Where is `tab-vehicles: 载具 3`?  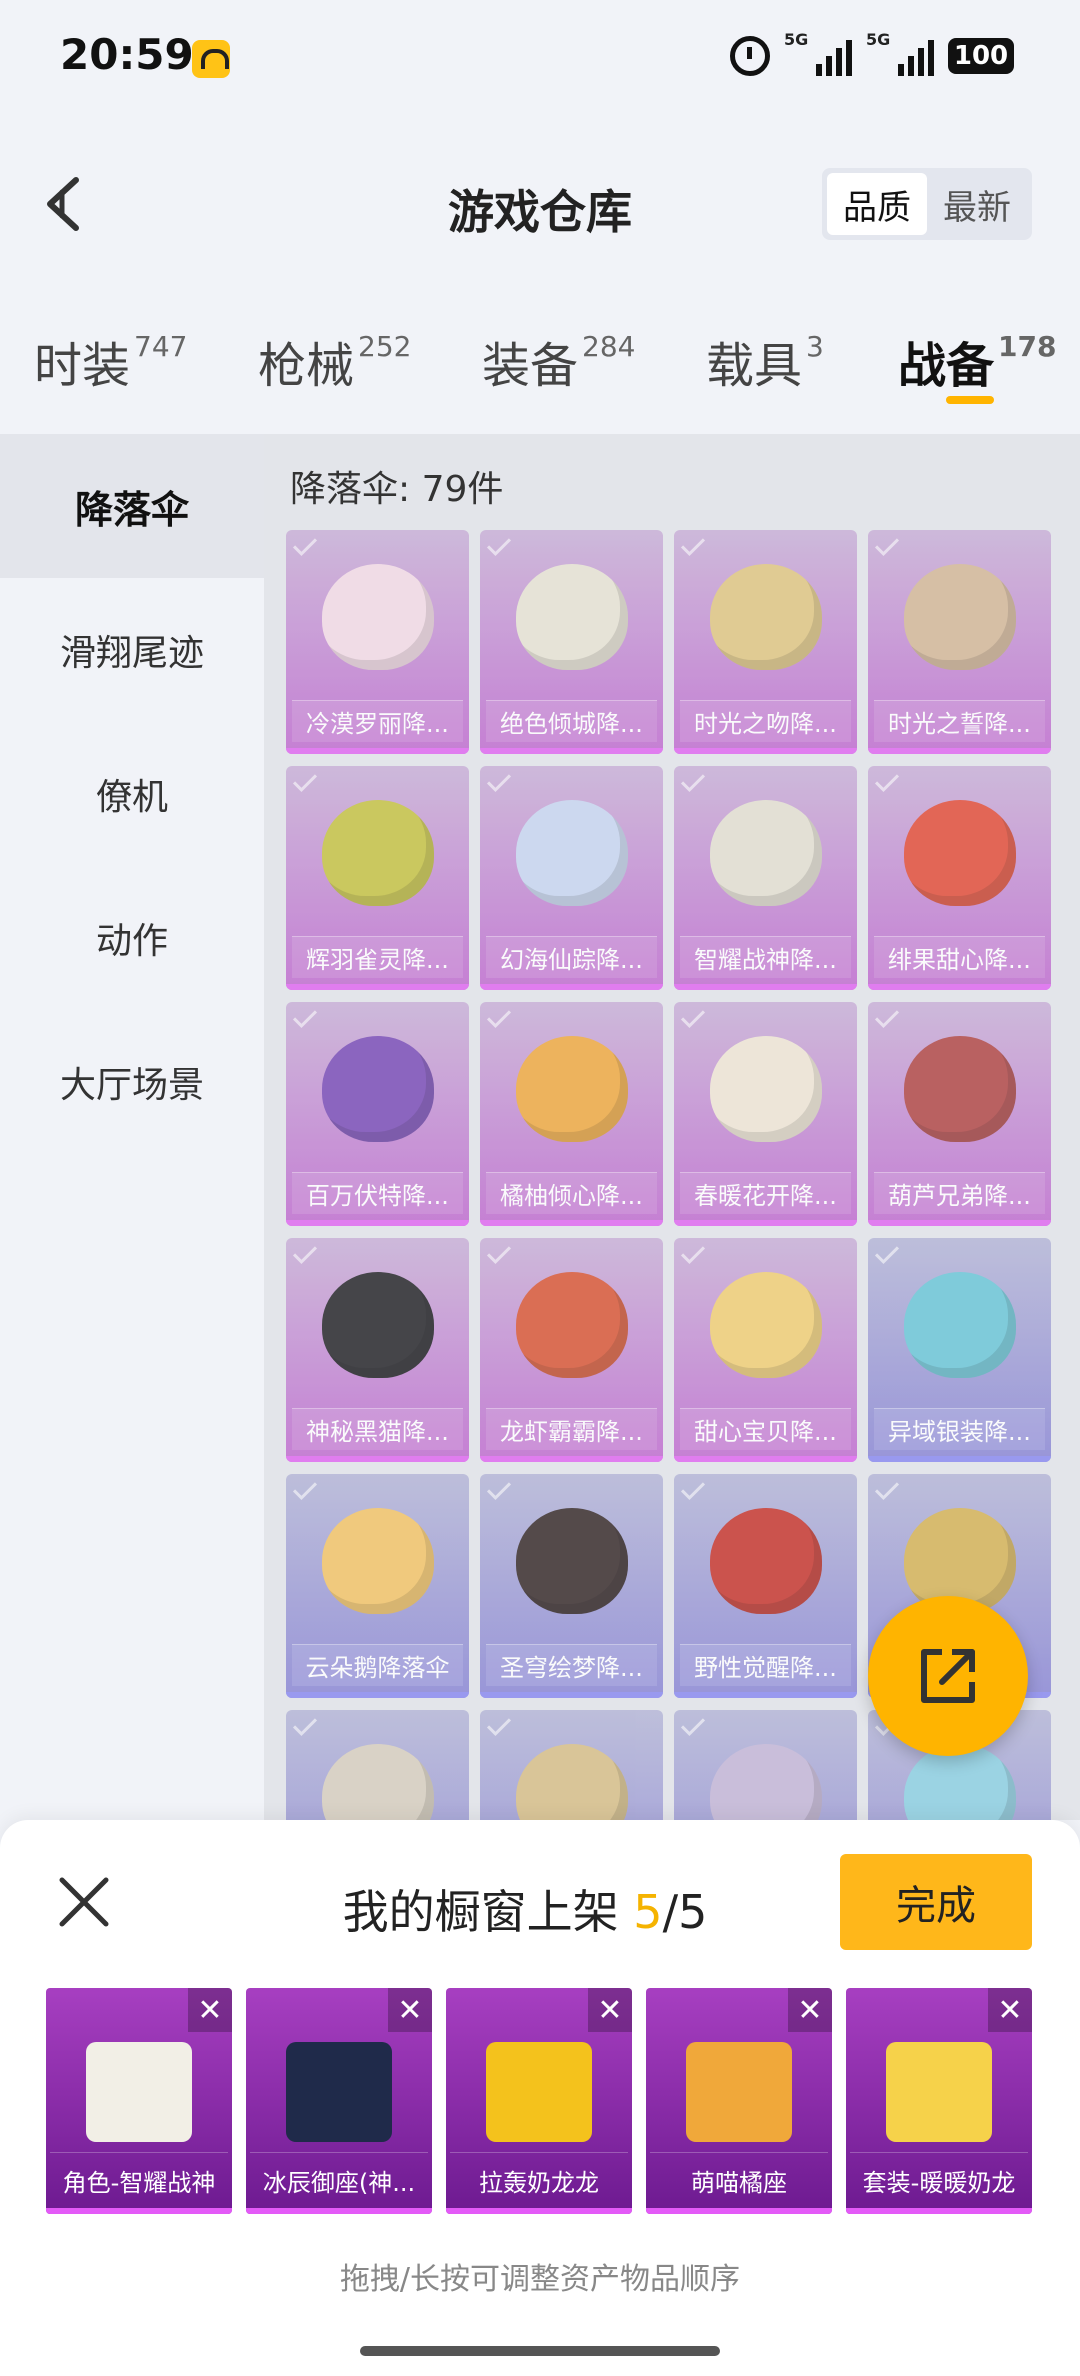
tab-vehicles: 载具 3 is located at coordinates (765, 361).